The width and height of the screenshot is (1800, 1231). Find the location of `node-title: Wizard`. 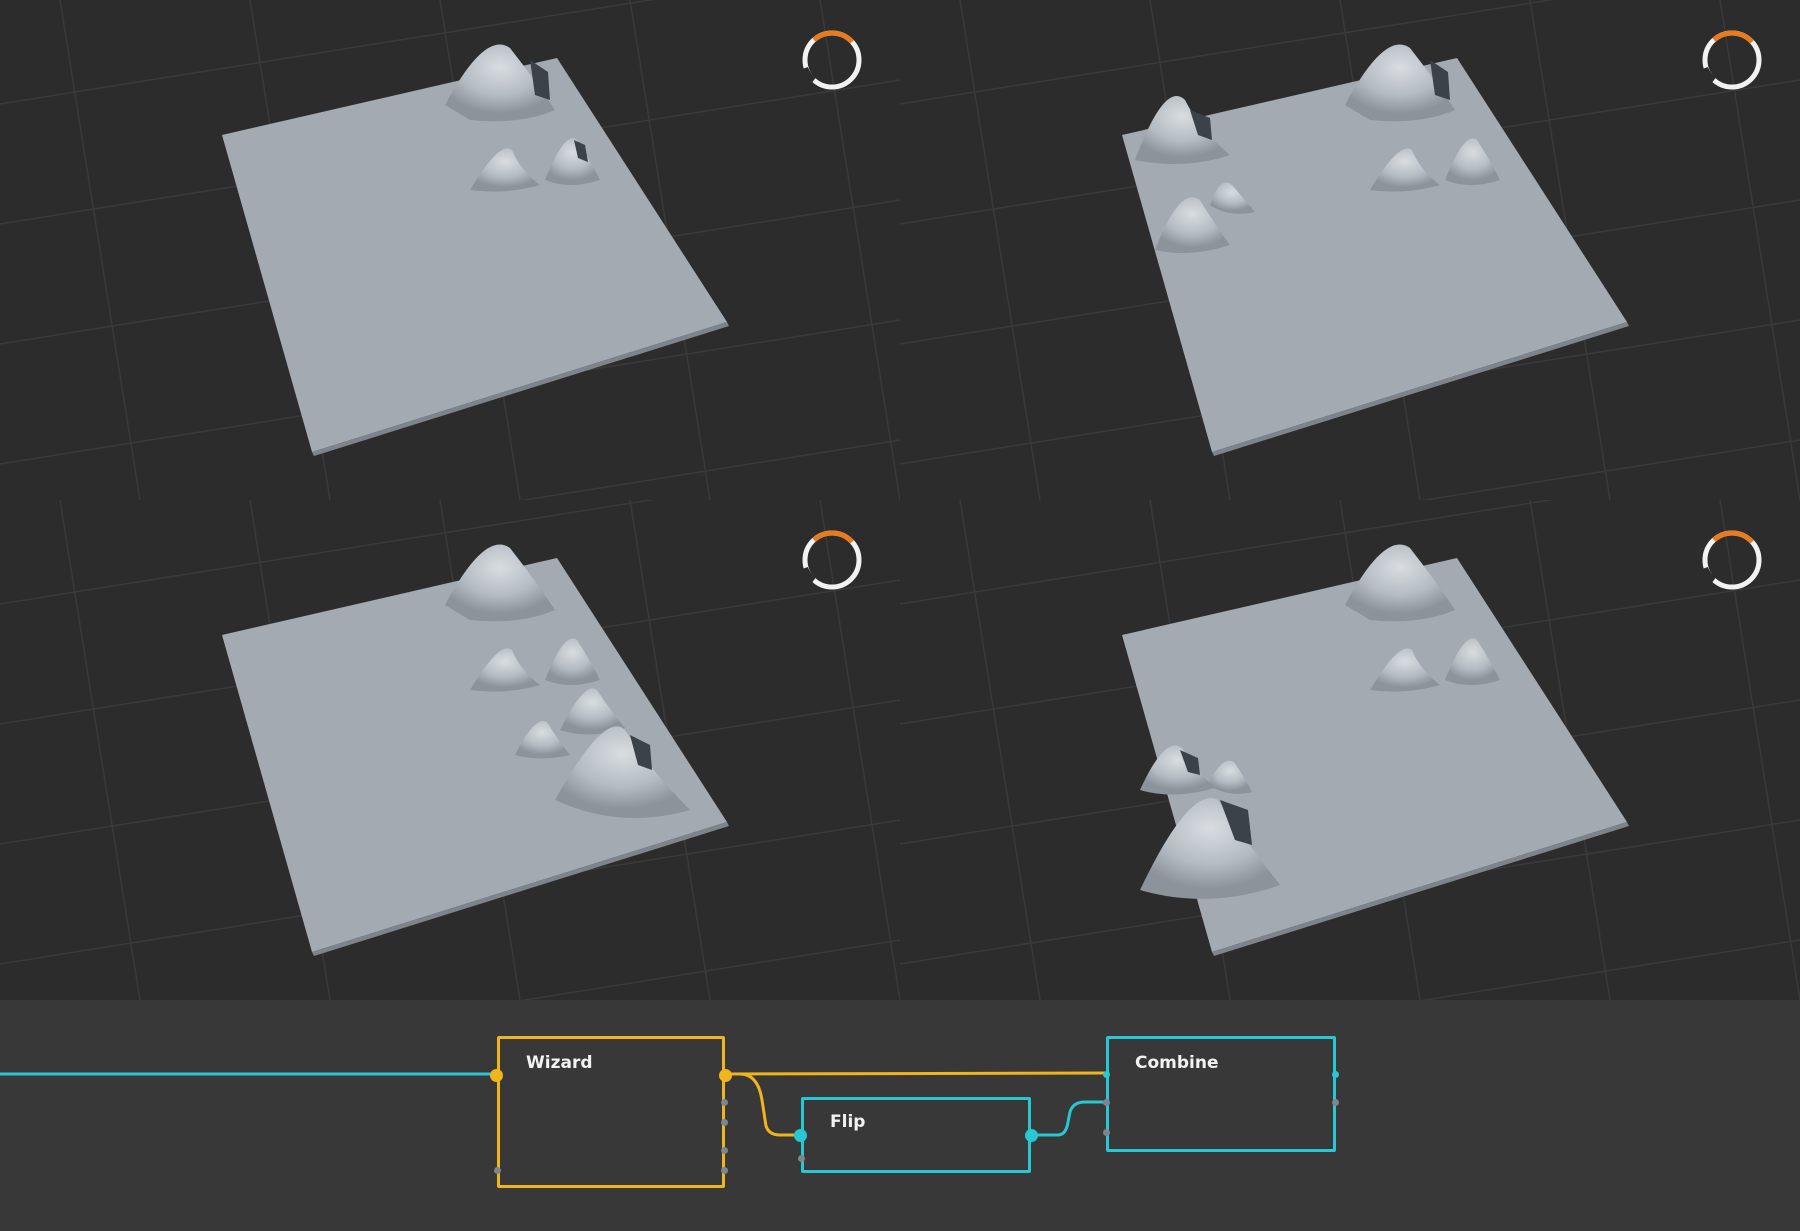

node-title: Wizard is located at coordinates (559, 1063).